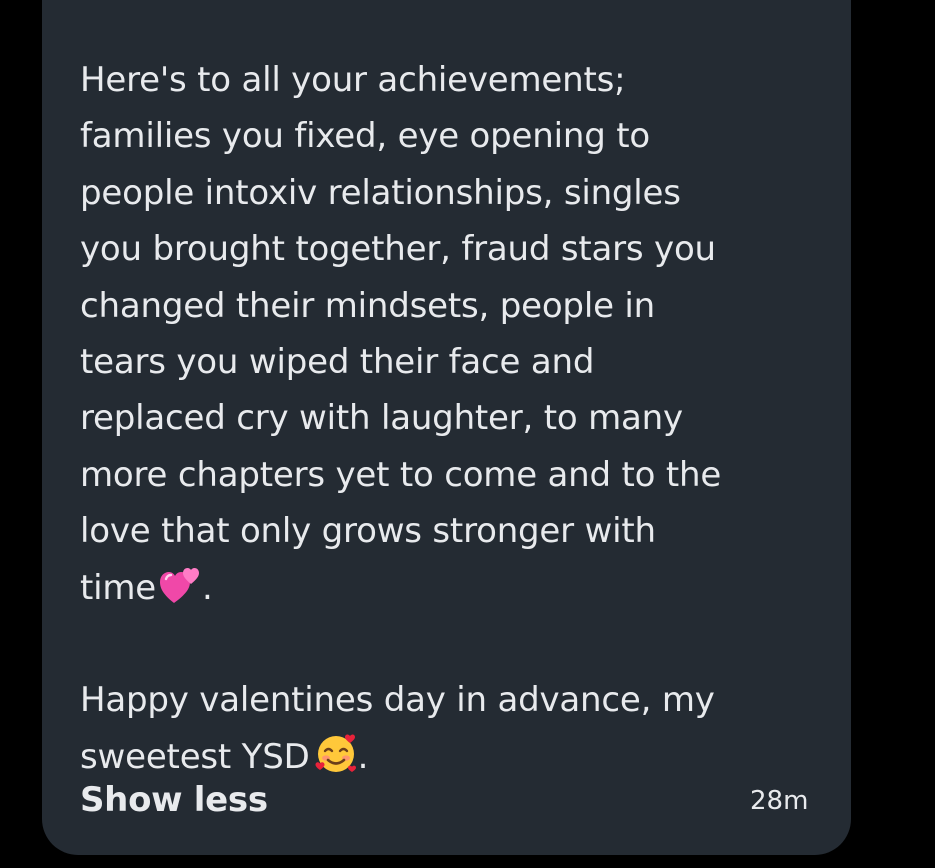 Image resolution: width=935 pixels, height=868 pixels. Describe the element at coordinates (365, 136) in the screenshot. I see `message-line: families you fixed, eye opening to` at that location.